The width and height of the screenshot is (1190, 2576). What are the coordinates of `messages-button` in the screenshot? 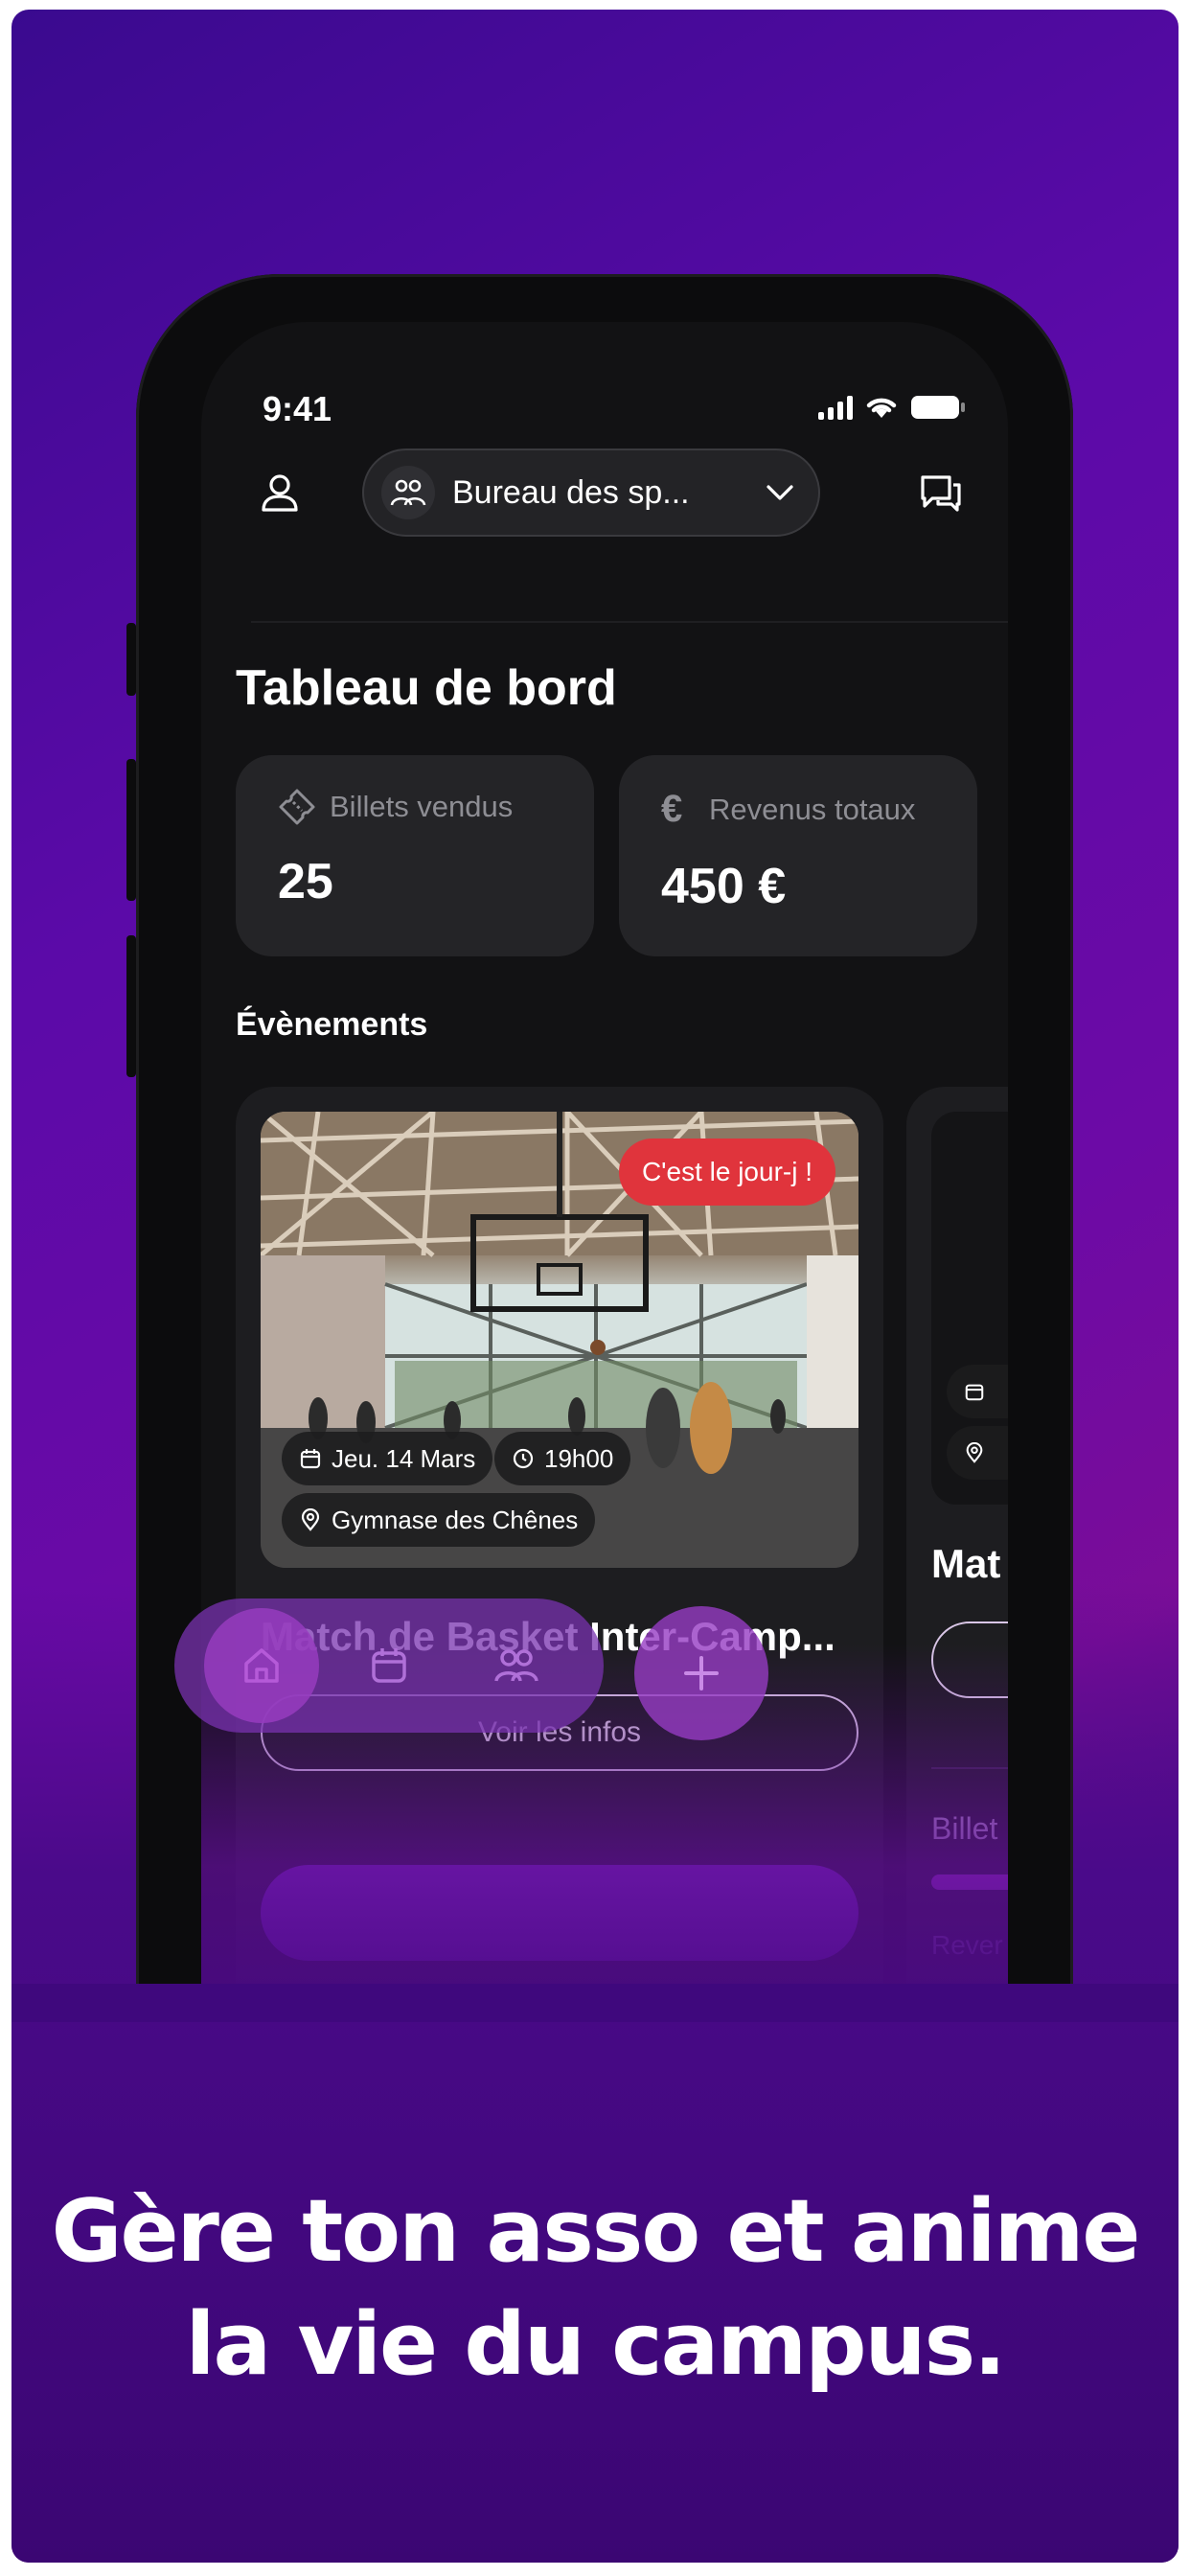 It's located at (941, 492).